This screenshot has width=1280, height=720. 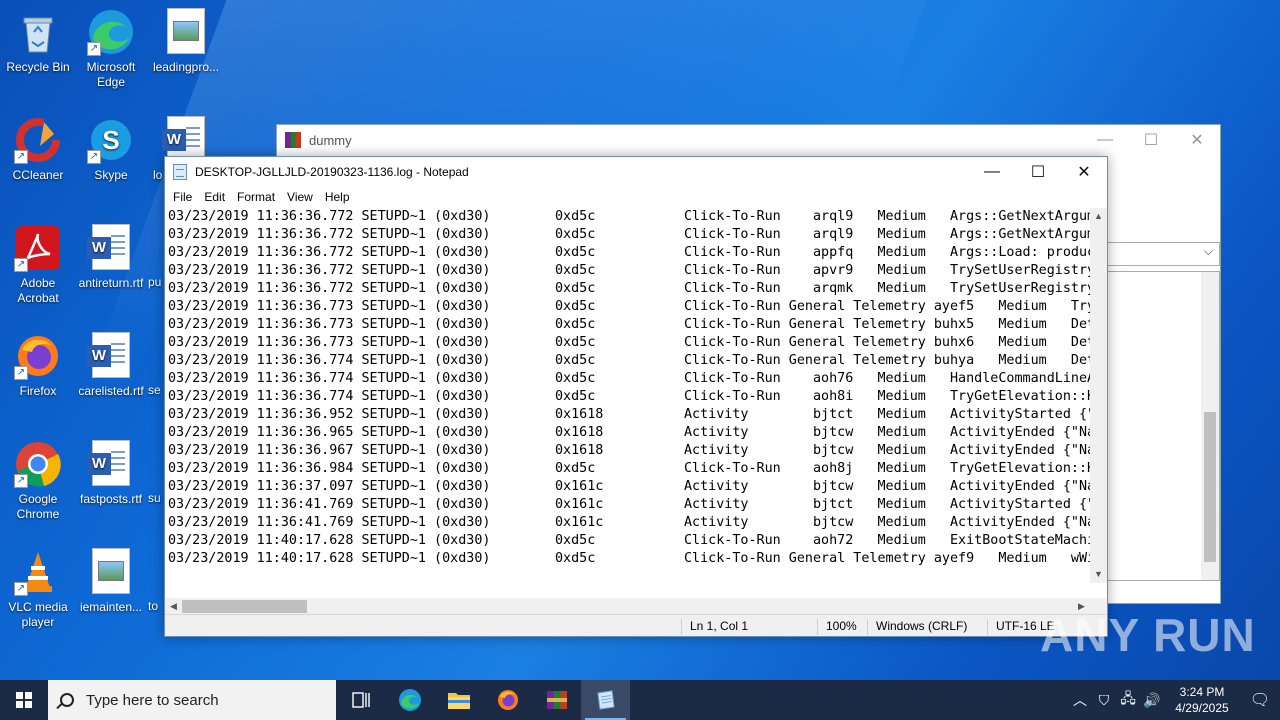 I want to click on desktop-icon-vlc: ↗ VLC media player, so click(x=38, y=589).